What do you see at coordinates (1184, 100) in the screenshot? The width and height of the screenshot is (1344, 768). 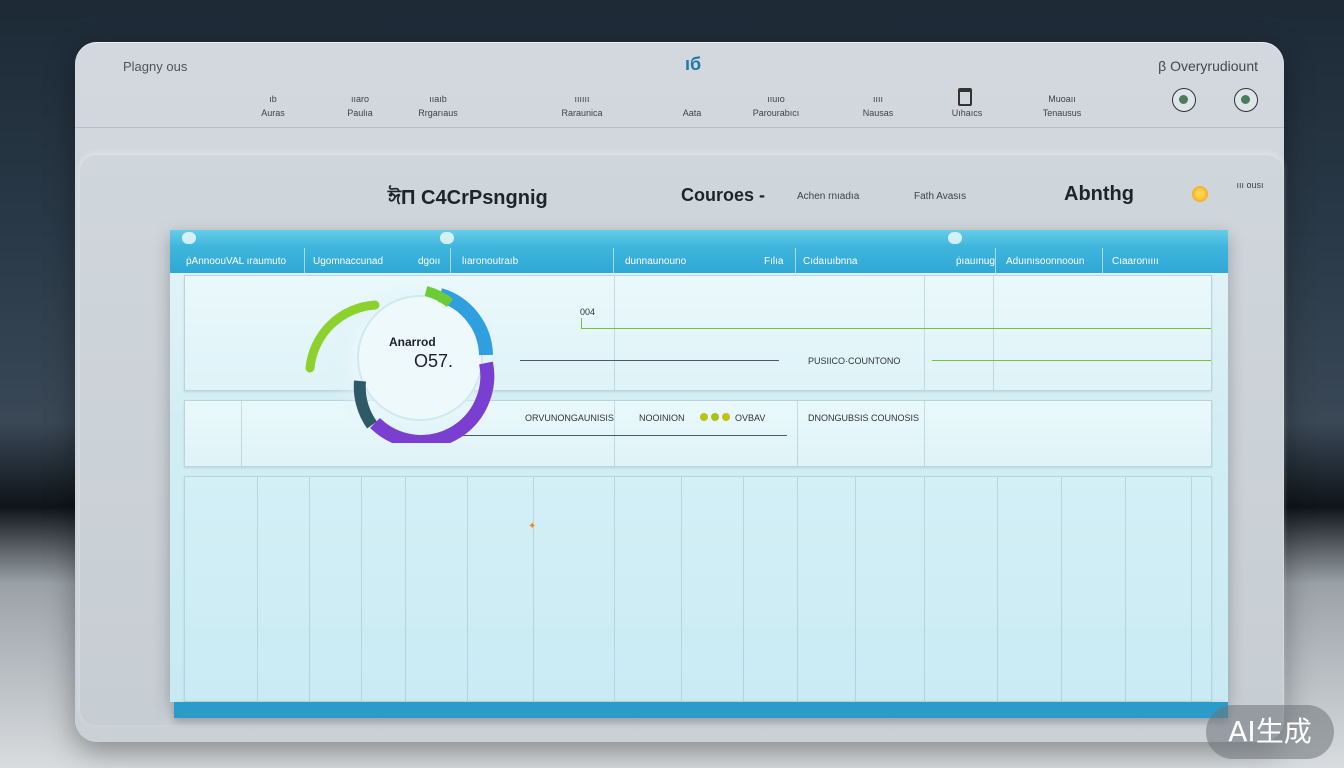 I see `globe-icon` at bounding box center [1184, 100].